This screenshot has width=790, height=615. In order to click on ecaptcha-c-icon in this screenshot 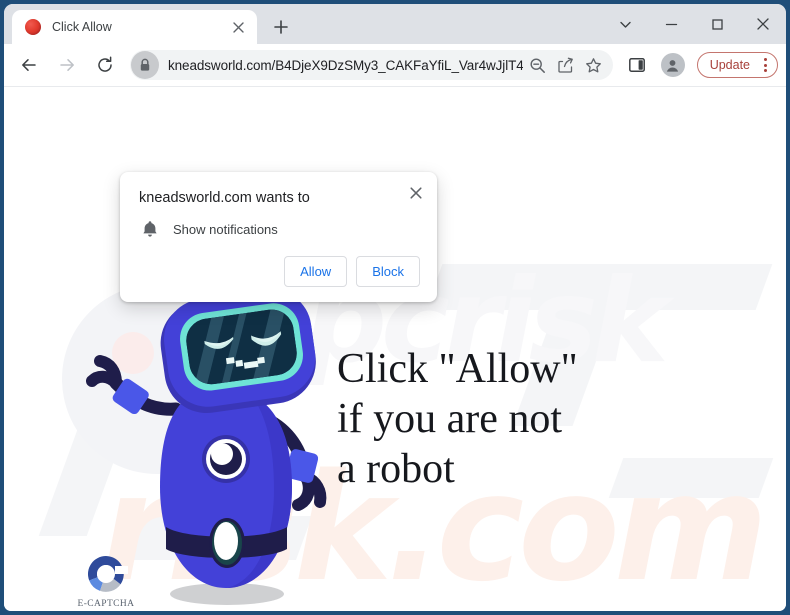, I will do `click(107, 574)`.